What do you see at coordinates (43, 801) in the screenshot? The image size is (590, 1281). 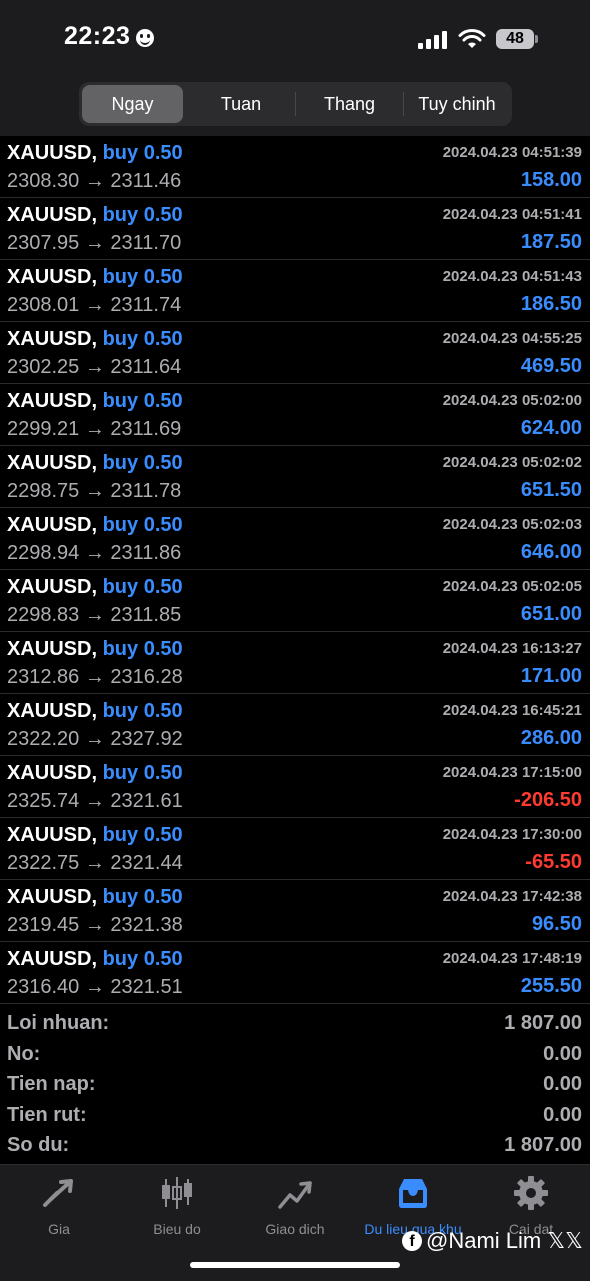 I see `open-price: 2325.74` at bounding box center [43, 801].